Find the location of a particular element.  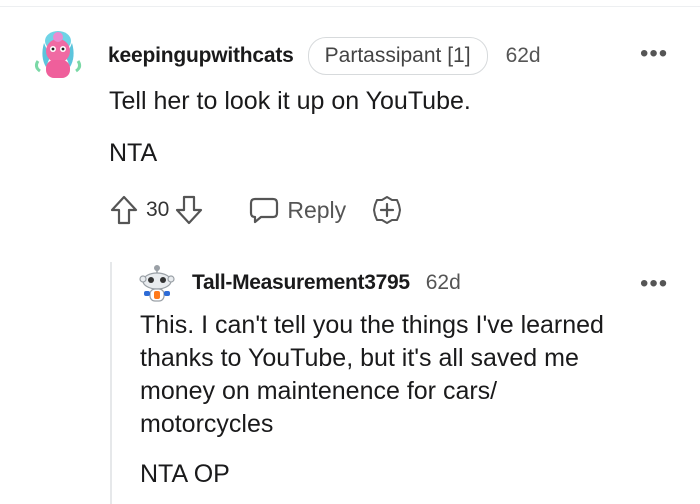

comment-meta: keepingupwithcats Partassipant [1] 62d is located at coordinates (324, 56).